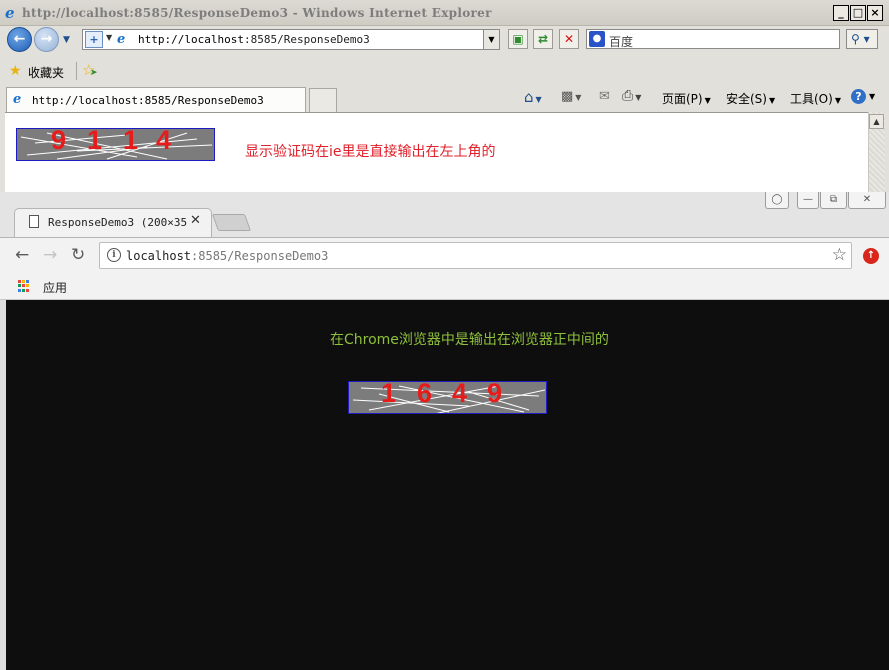 The height and width of the screenshot is (670, 889). Describe the element at coordinates (425, 394) in the screenshot. I see `captcha-digit: 6` at that location.